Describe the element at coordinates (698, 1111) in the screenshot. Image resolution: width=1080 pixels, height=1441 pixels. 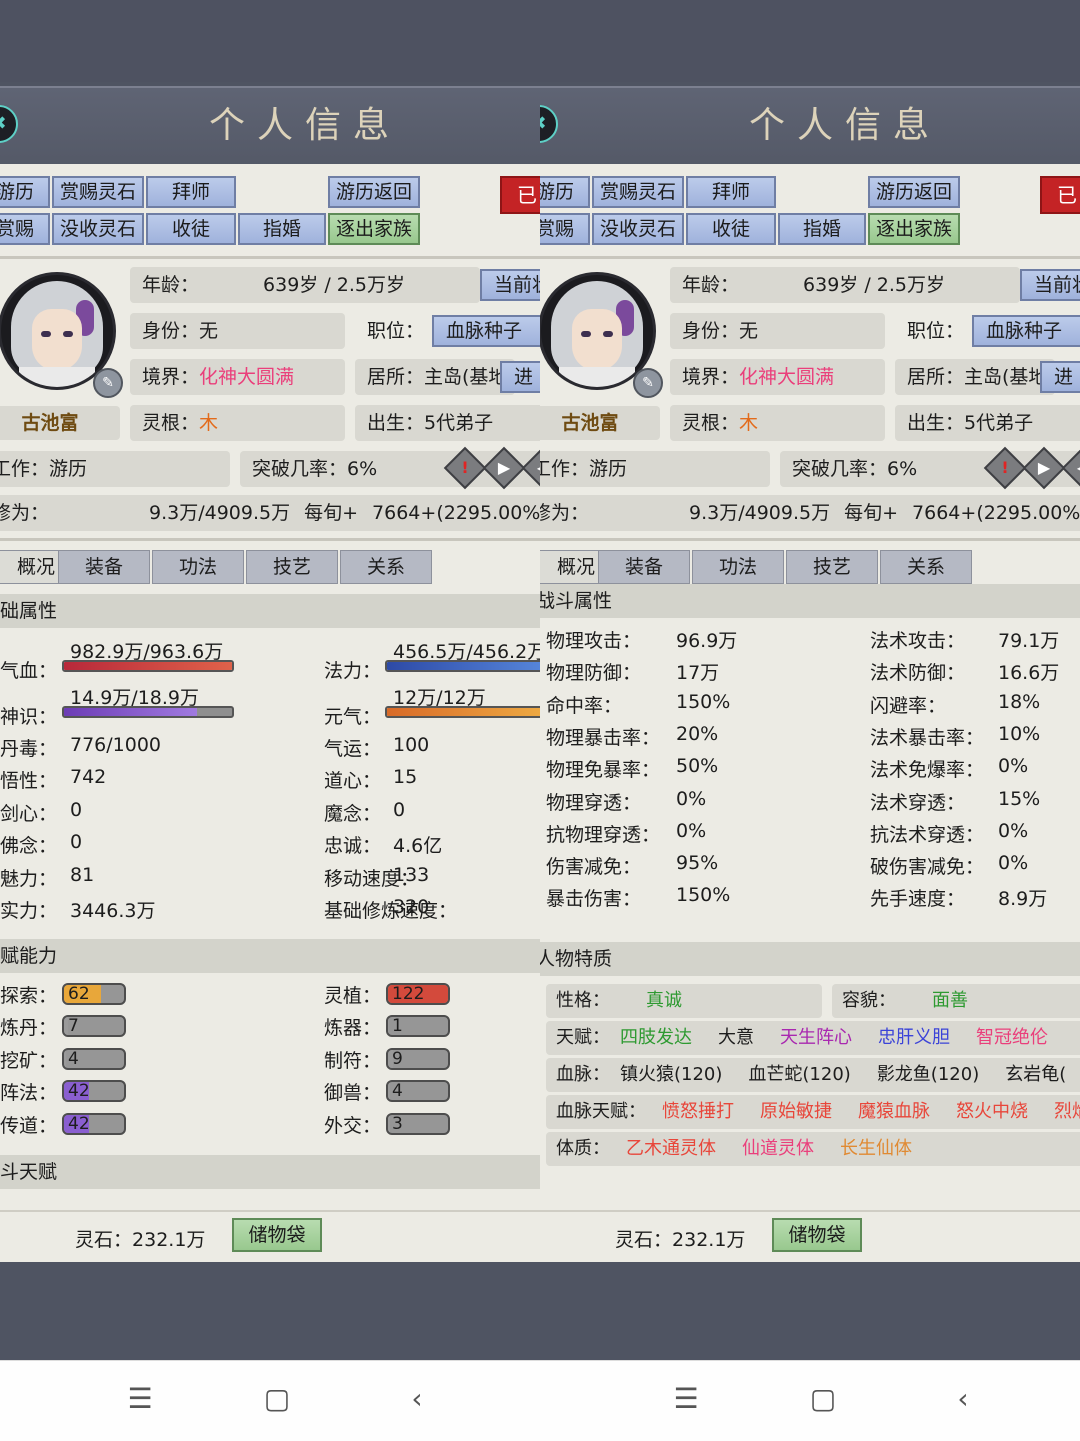
I see `trait-chip: 愤怒捶打` at that location.